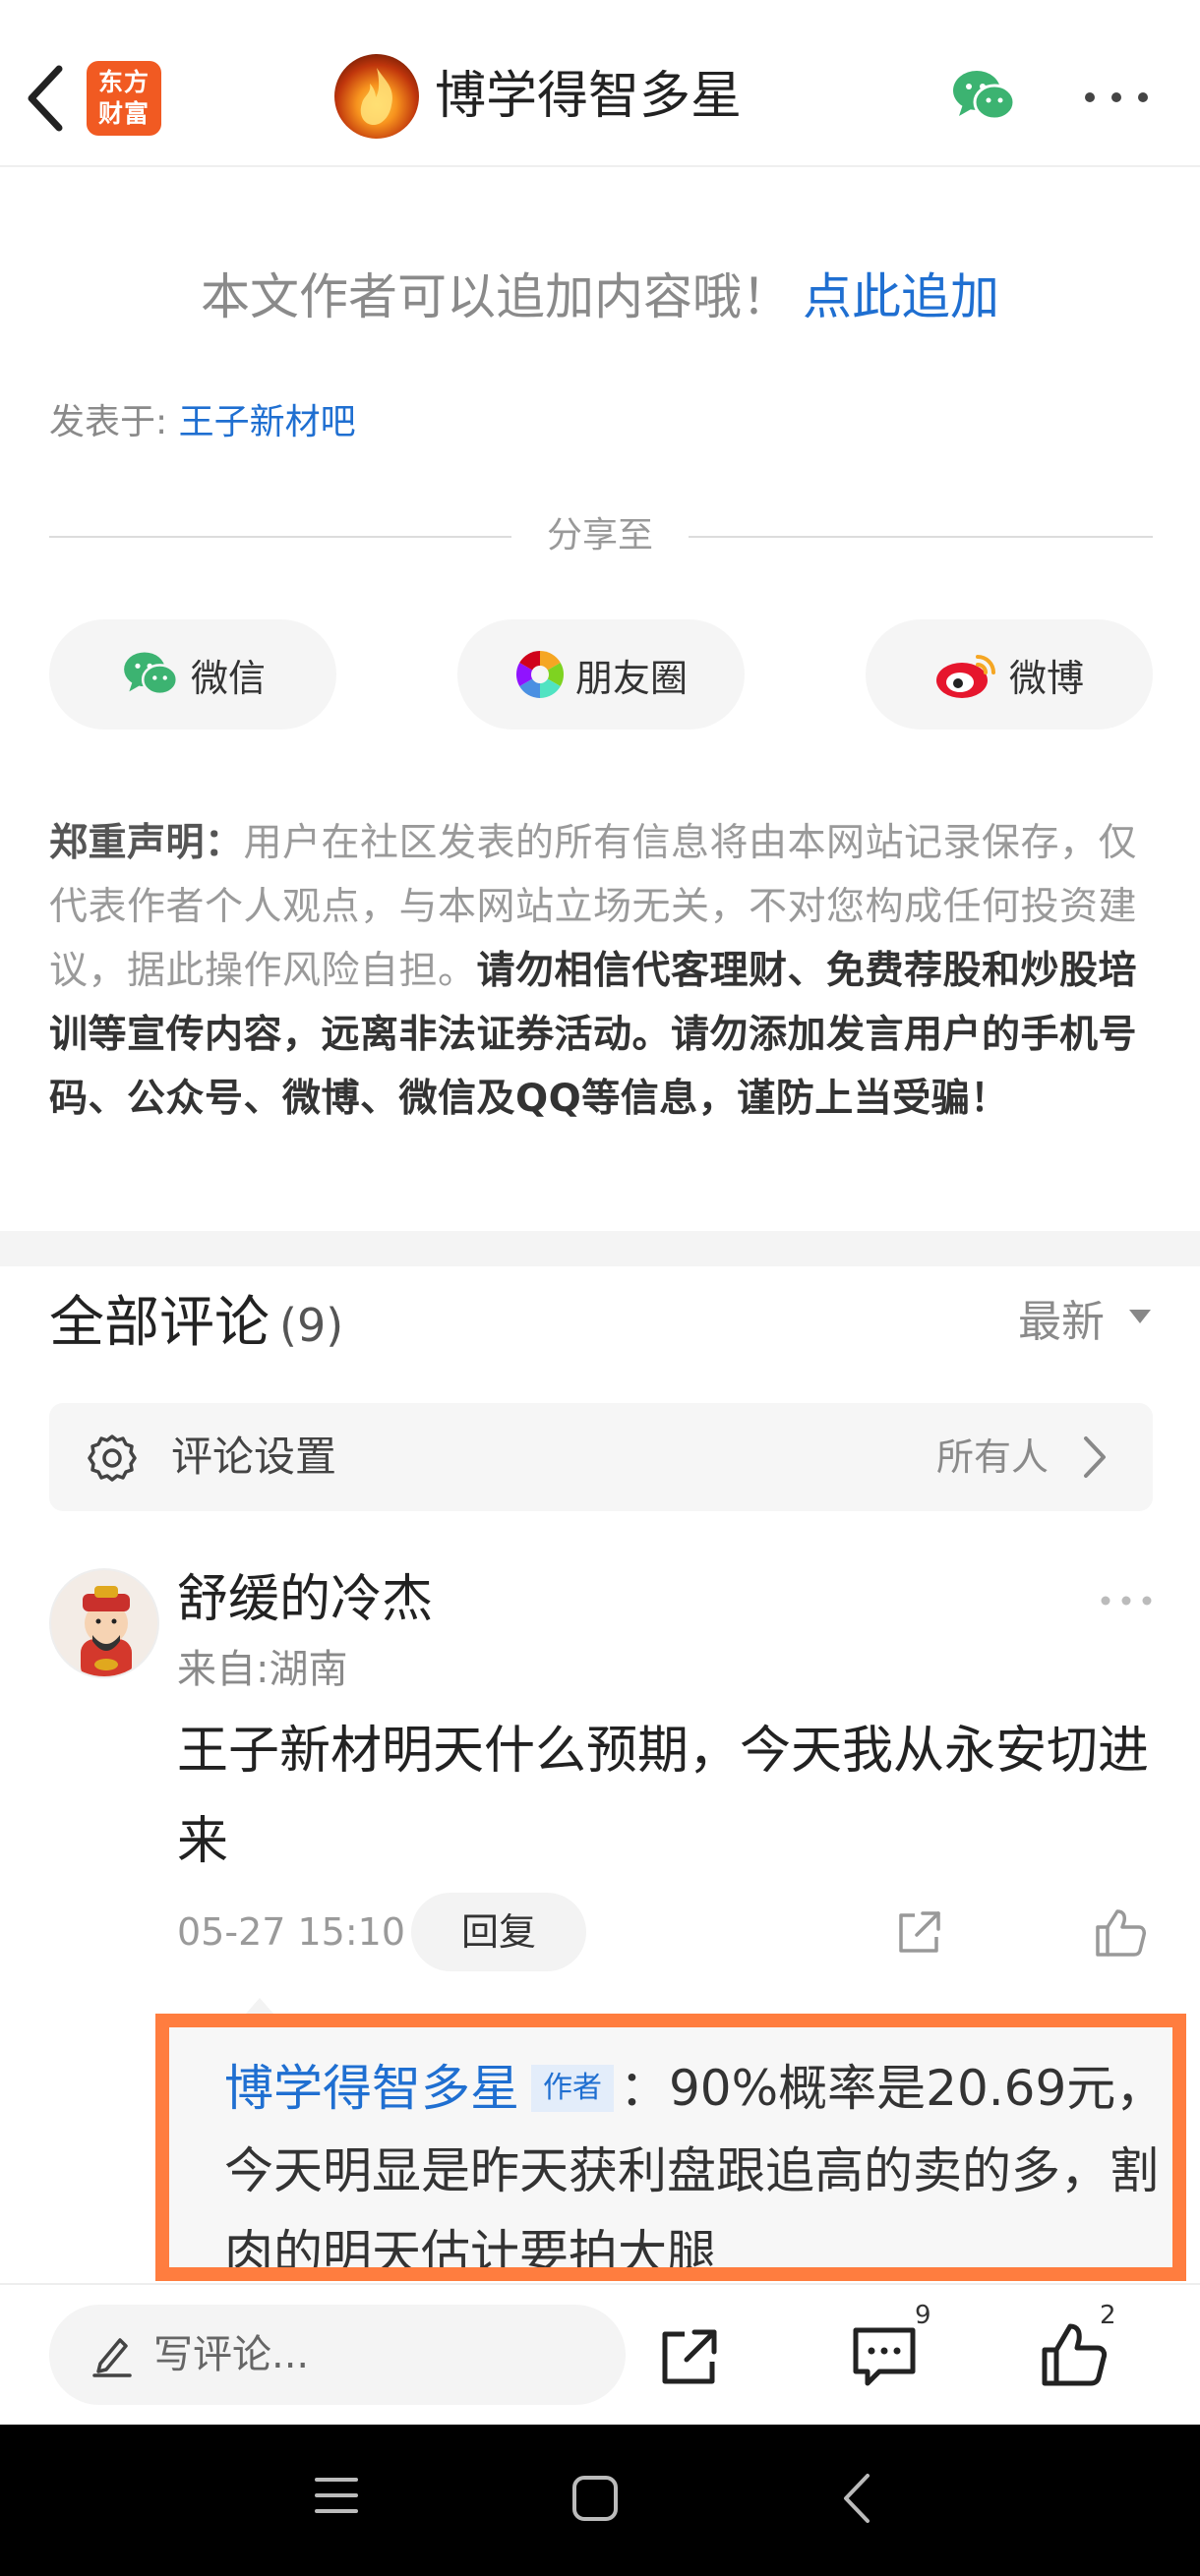 The width and height of the screenshot is (1200, 2576). Describe the element at coordinates (572, 2088) in the screenshot. I see `author-badge: 作者` at that location.